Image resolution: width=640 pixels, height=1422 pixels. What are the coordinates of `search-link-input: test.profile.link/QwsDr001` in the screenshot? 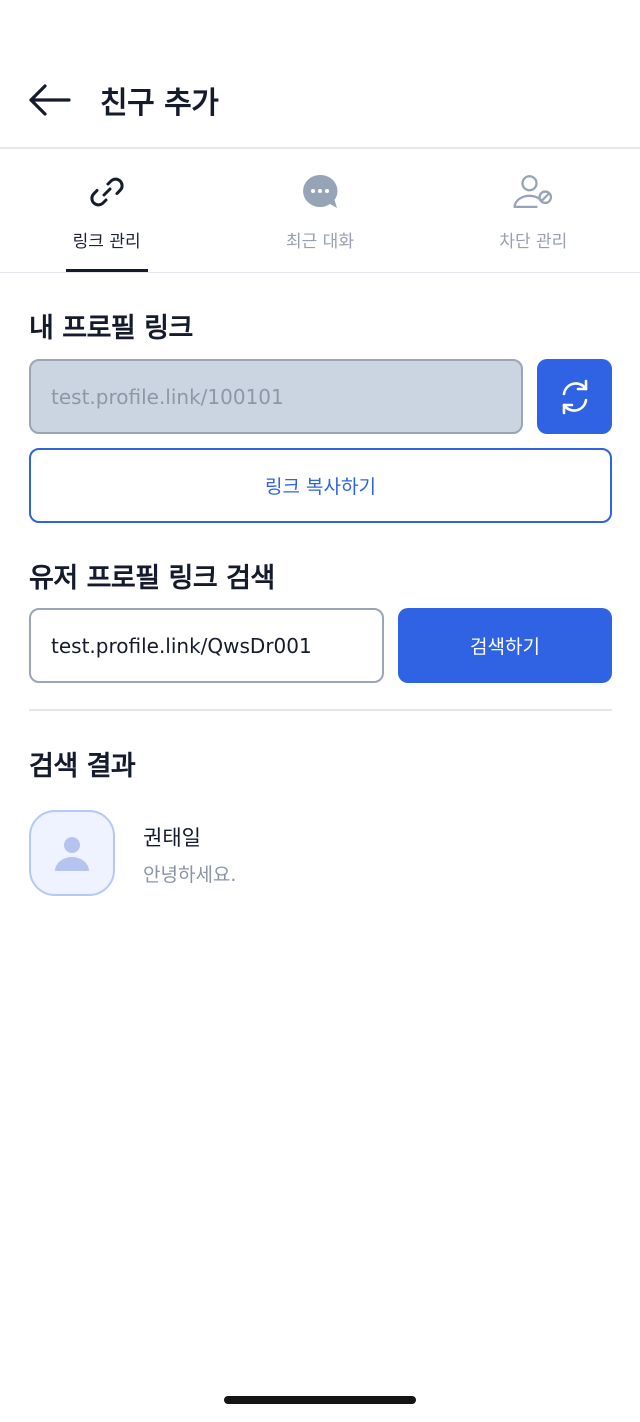 It's located at (206, 645).